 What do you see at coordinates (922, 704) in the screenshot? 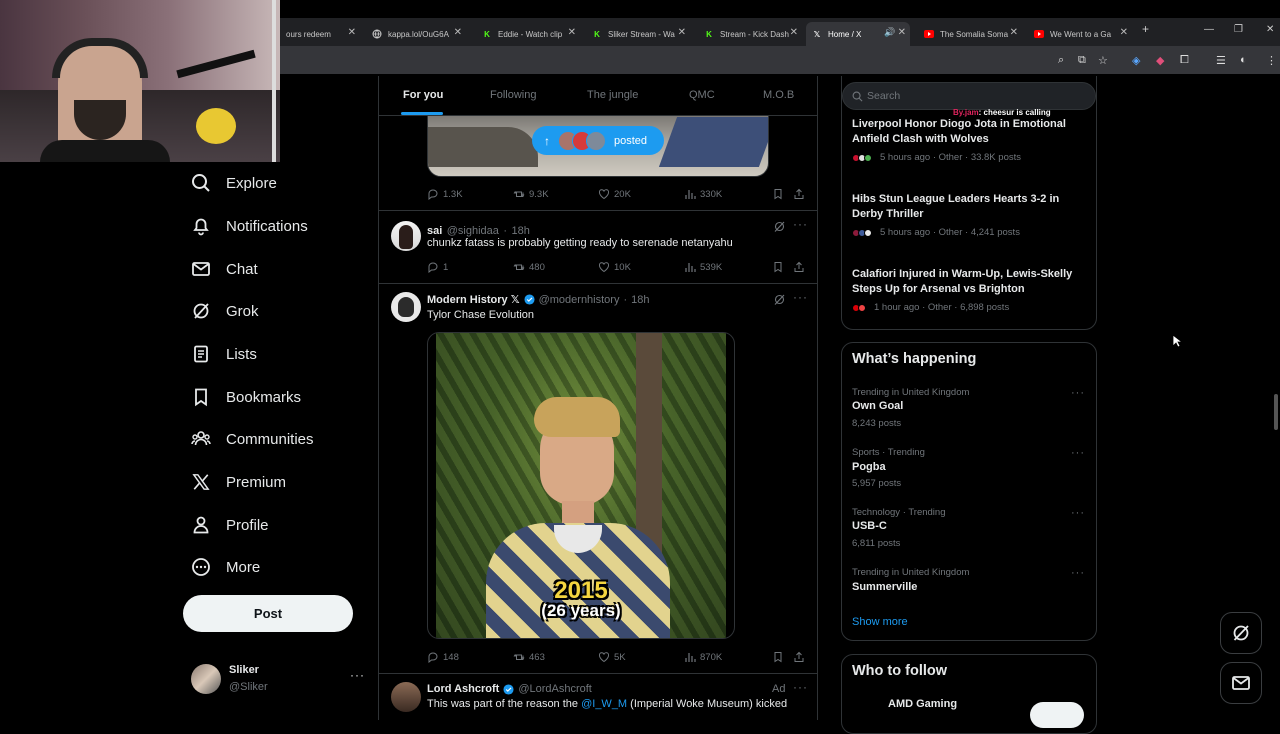
I see `suggested-account-name: AMD Gaming` at bounding box center [922, 704].